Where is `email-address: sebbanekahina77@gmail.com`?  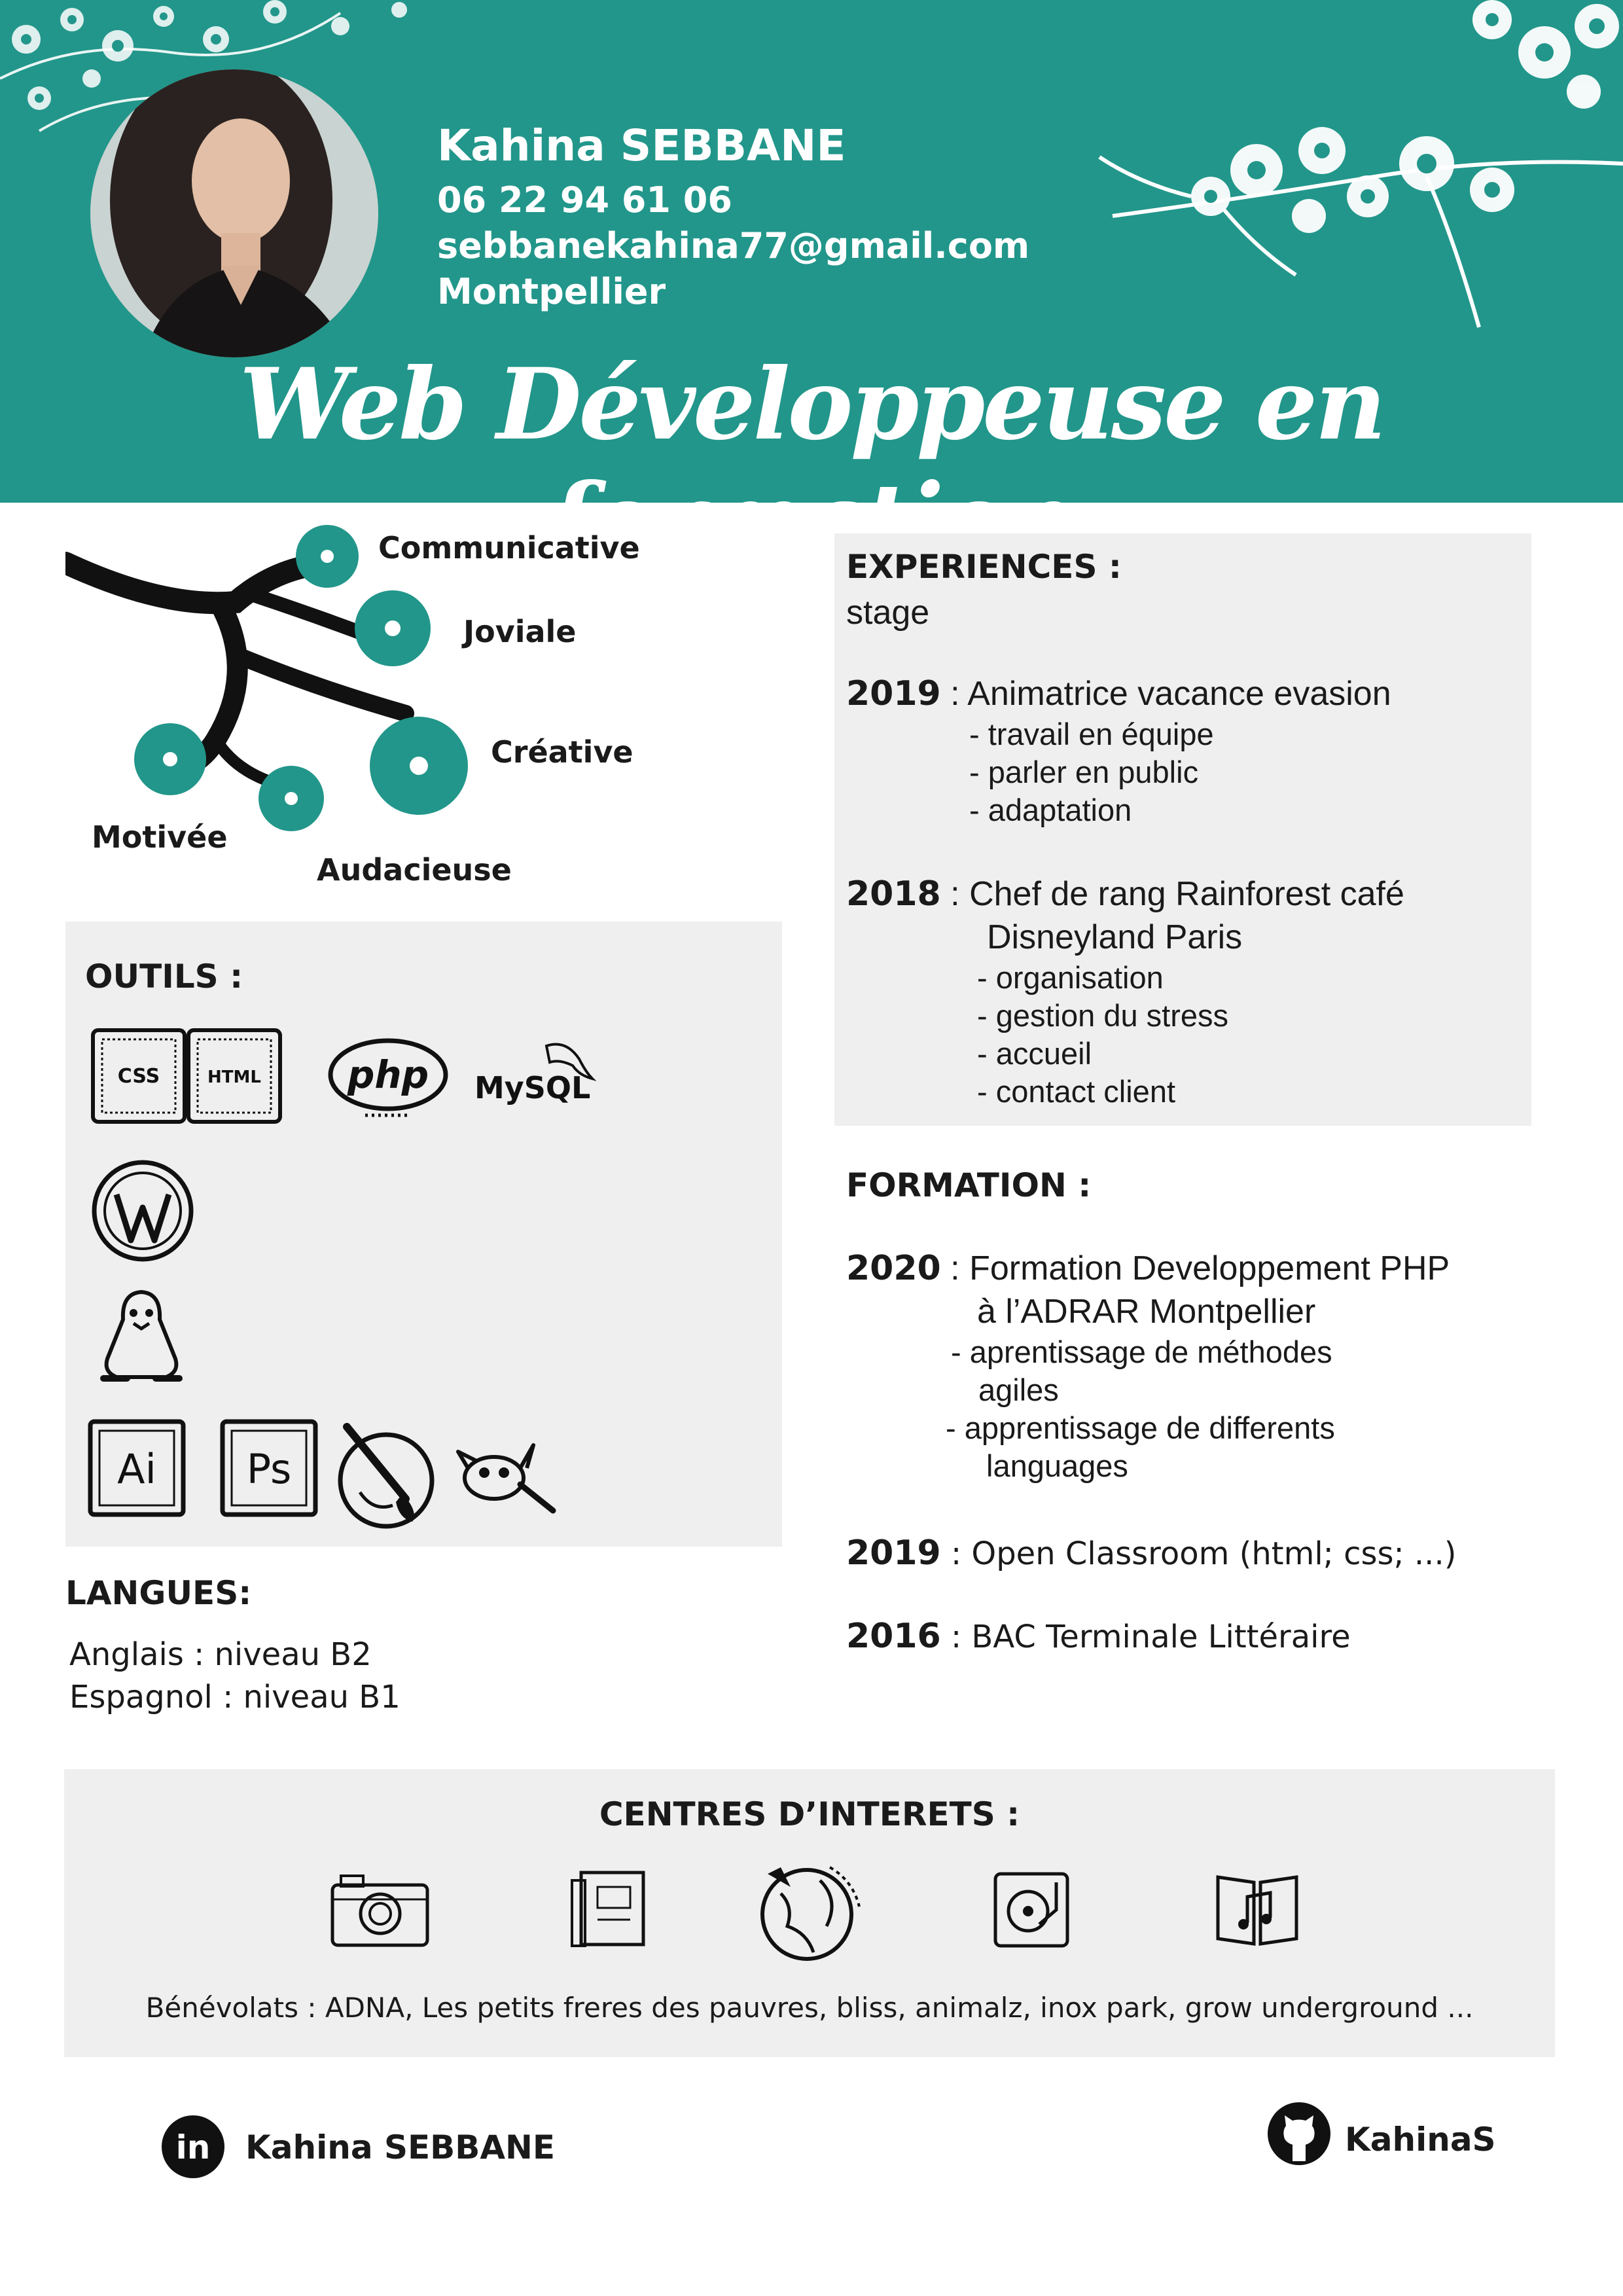 email-address: sebbanekahina77@gmail.com is located at coordinates (733, 246).